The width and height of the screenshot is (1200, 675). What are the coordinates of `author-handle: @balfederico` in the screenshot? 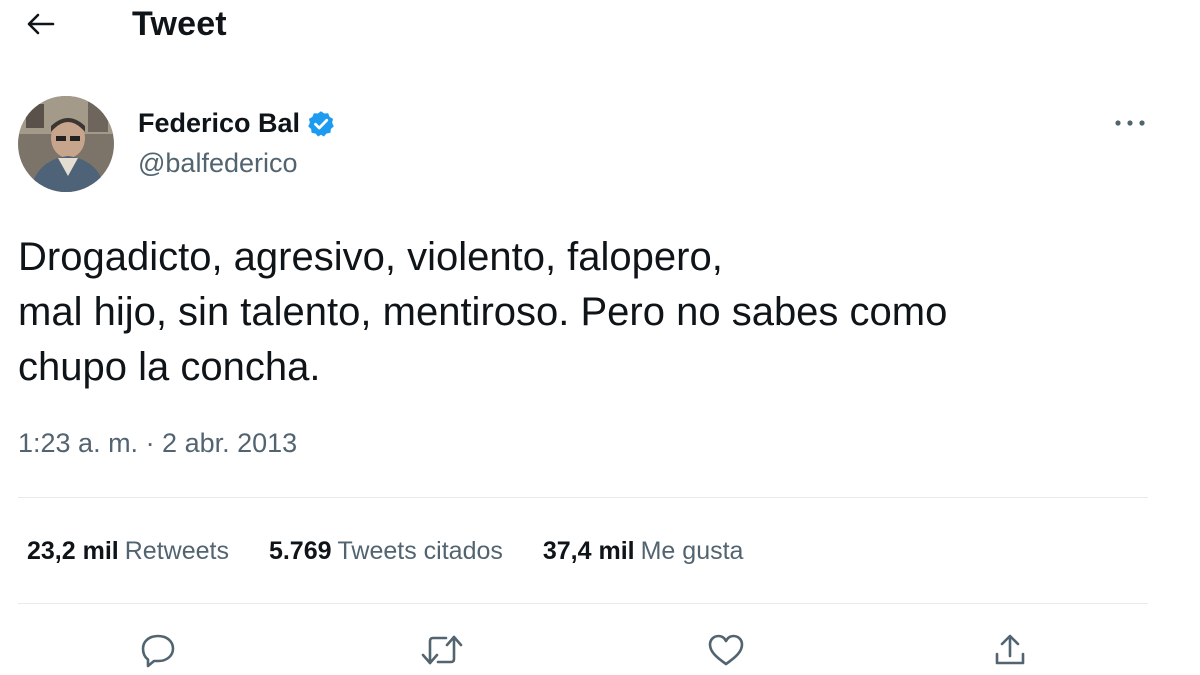 It's located at (218, 163).